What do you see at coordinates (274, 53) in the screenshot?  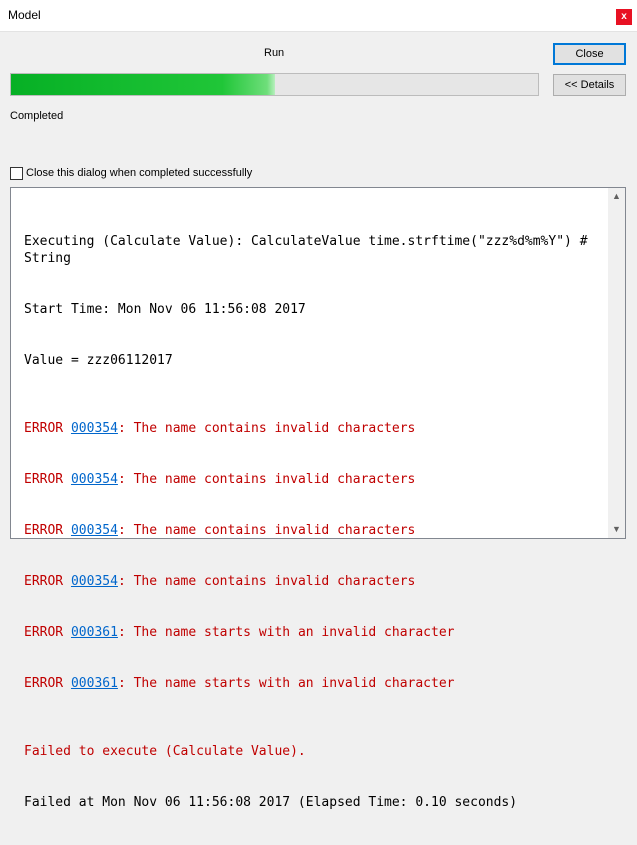 I see `run-label: Run` at bounding box center [274, 53].